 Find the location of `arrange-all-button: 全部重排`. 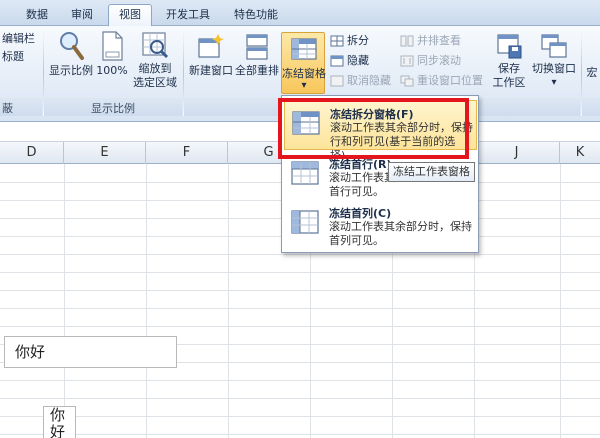

arrange-all-button: 全部重排 is located at coordinates (257, 55).